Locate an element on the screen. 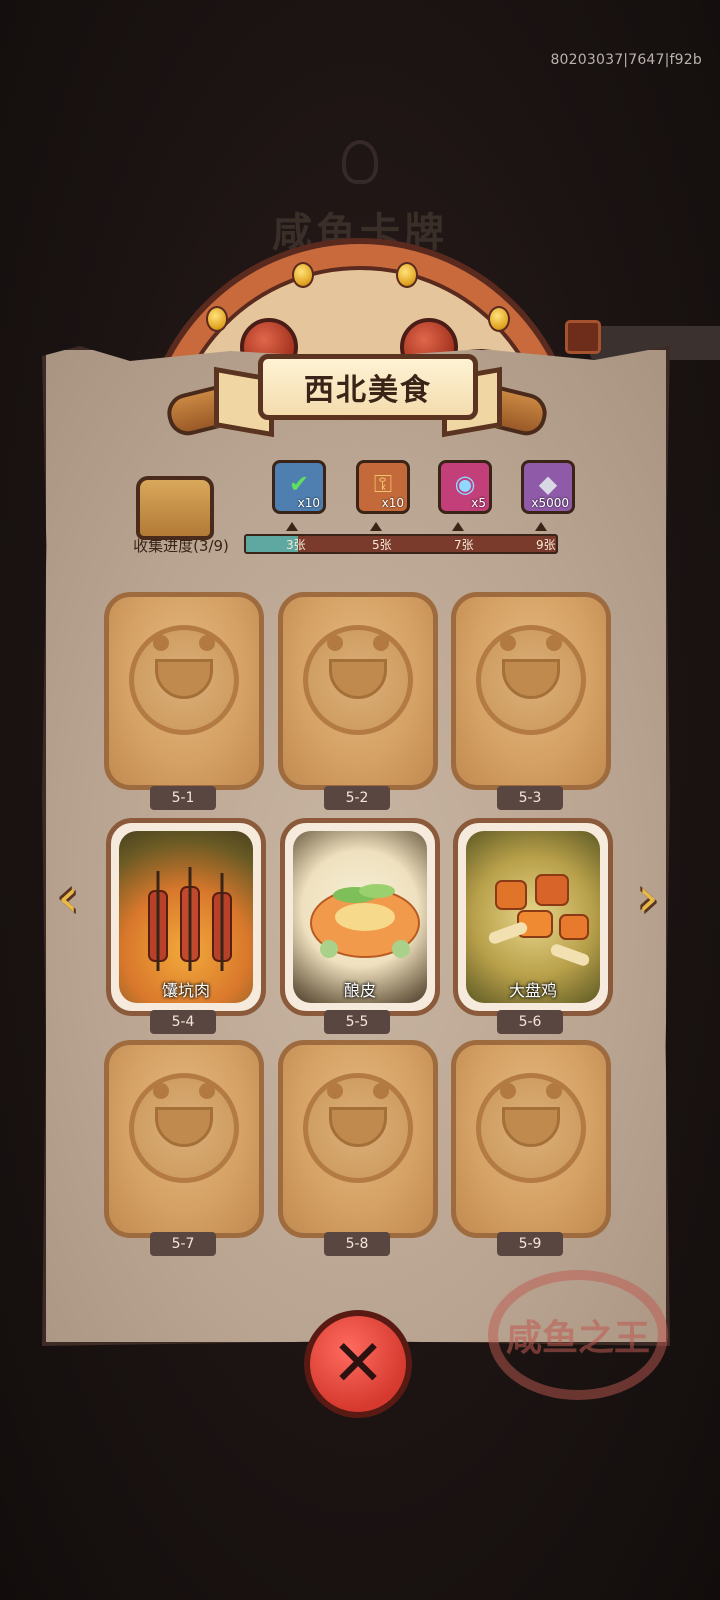  swirl-orb-icon: ◉ is located at coordinates (465, 484).